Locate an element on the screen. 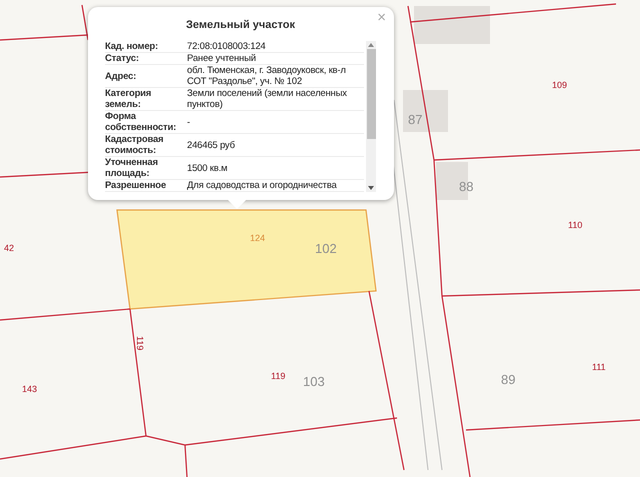 The image size is (640, 477). field-label: Статус: is located at coordinates (145, 58).